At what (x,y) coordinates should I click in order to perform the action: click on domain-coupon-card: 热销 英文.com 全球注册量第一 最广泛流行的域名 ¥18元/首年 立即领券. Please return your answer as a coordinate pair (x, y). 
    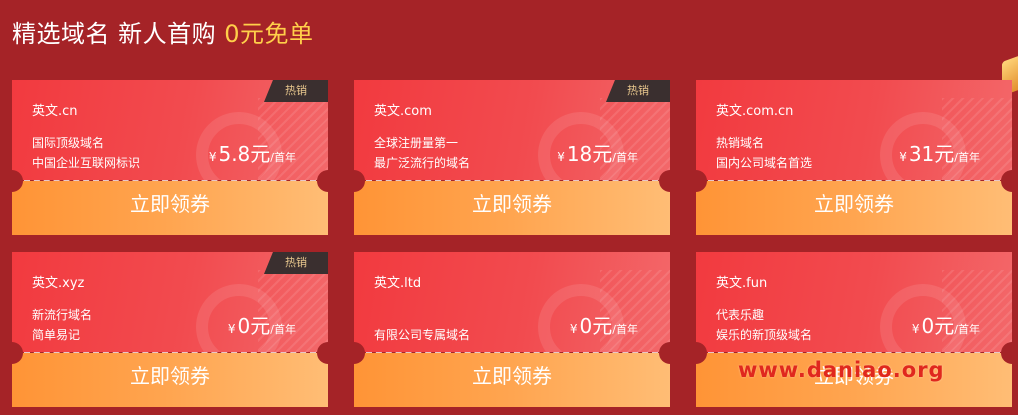
    Looking at the image, I should click on (512, 157).